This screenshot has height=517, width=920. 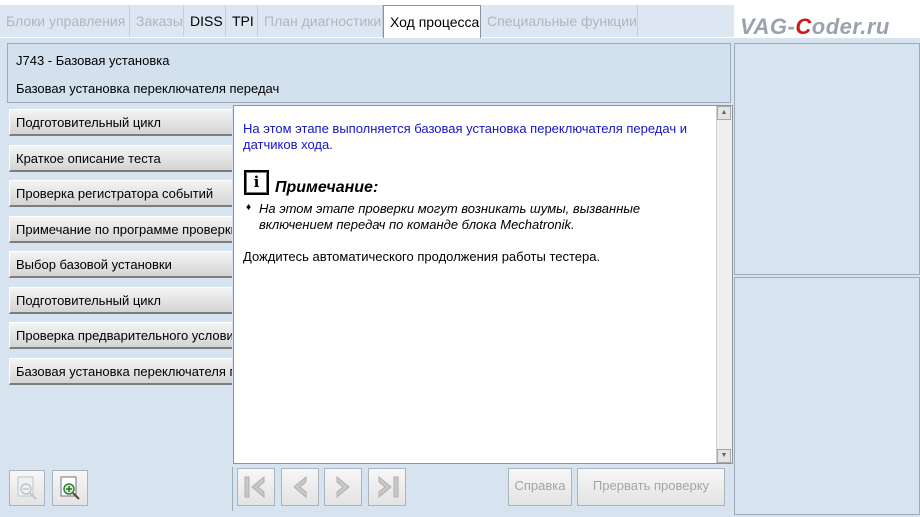 I want to click on chevron-right-icon, so click(x=343, y=487).